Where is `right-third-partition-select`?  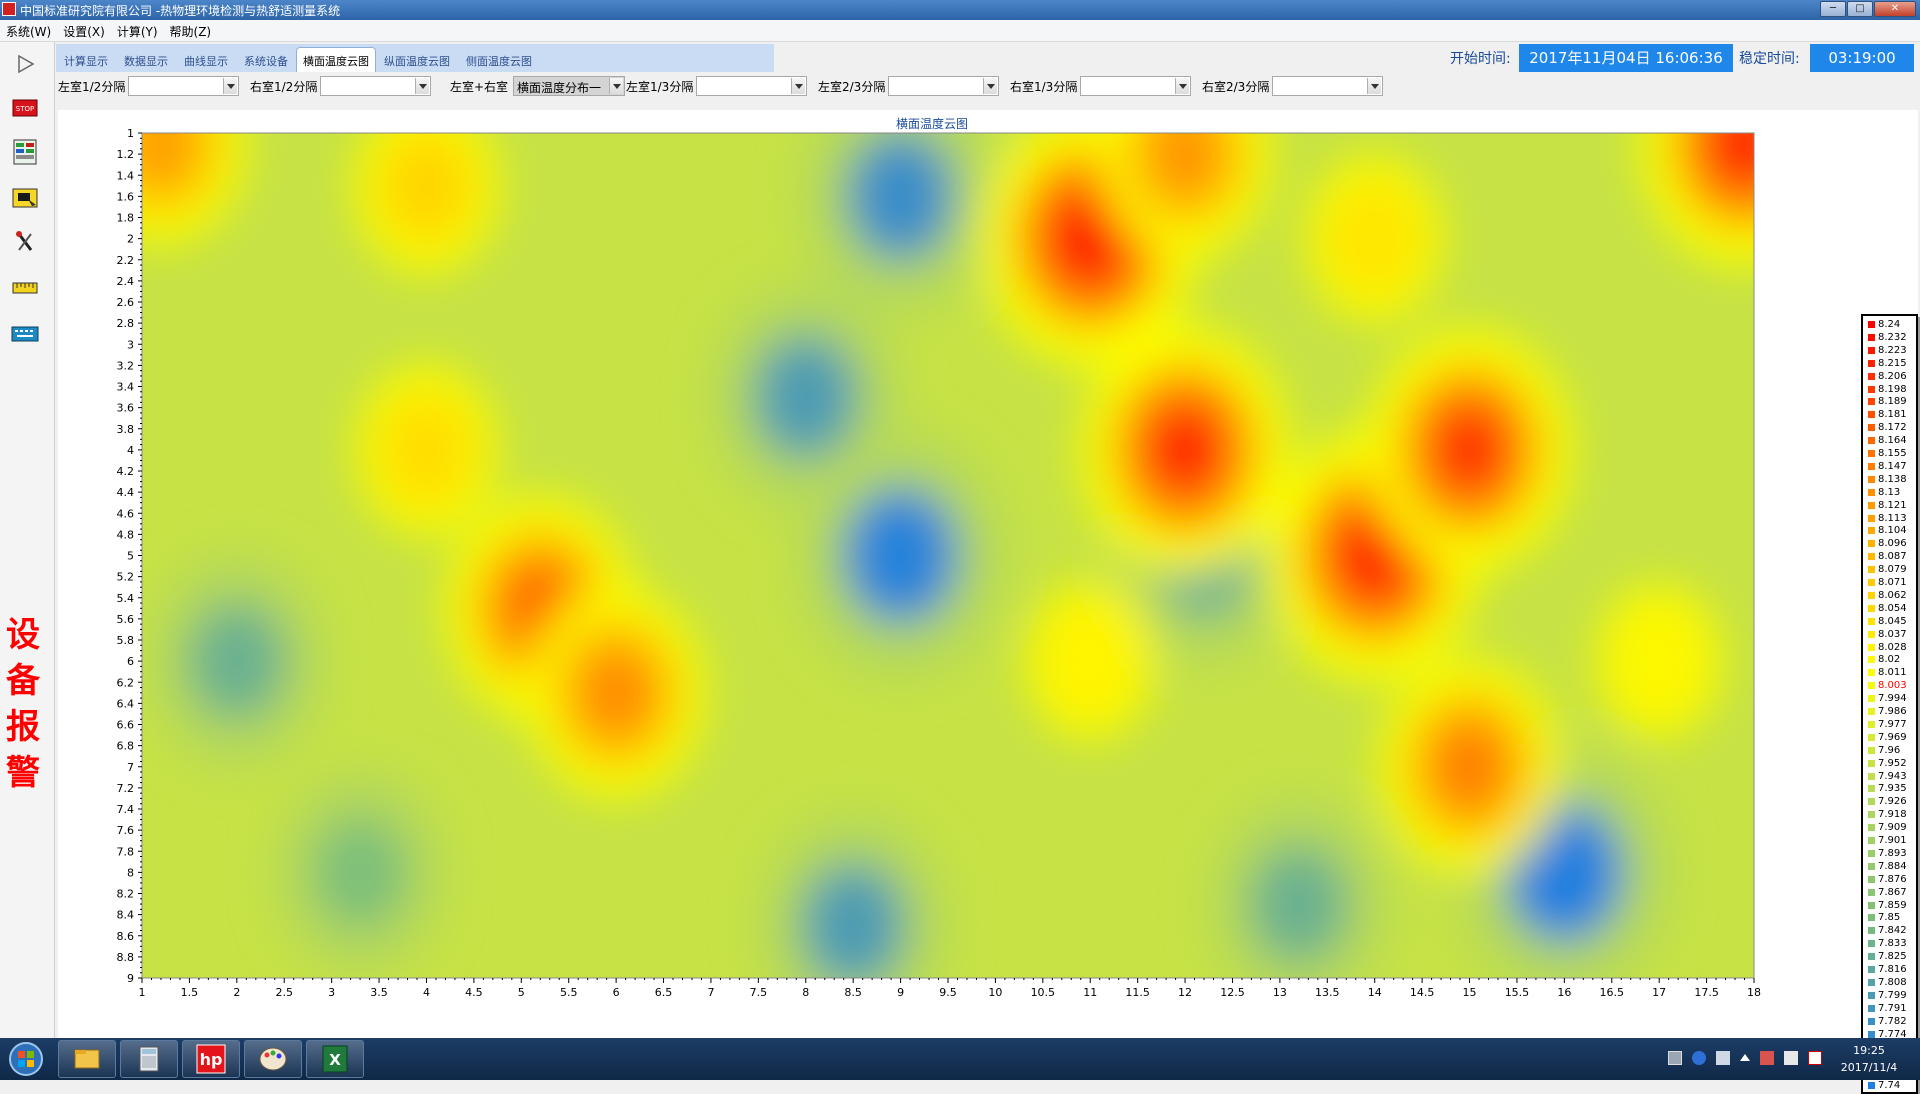 right-third-partition-select is located at coordinates (1135, 86).